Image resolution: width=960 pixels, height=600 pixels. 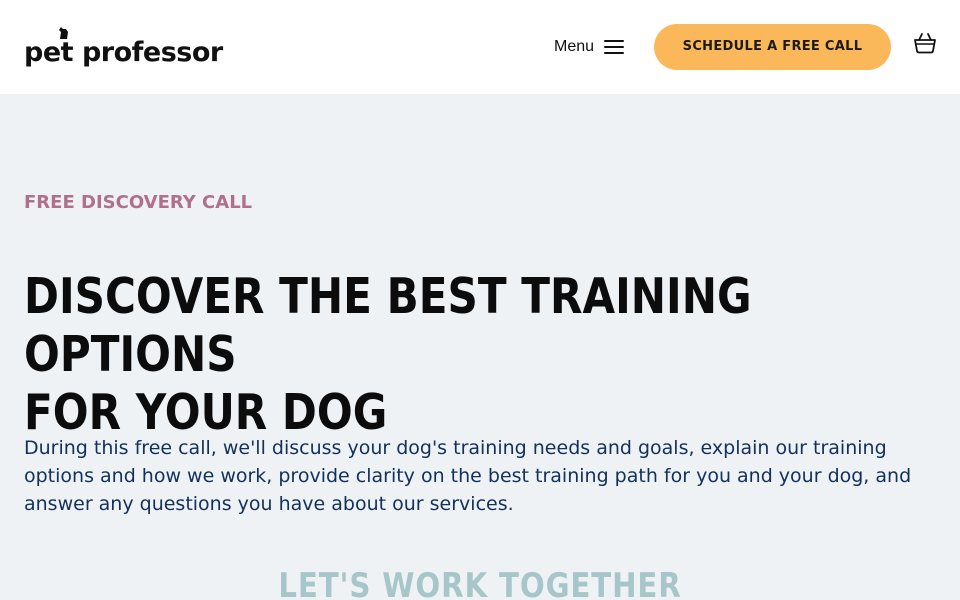 What do you see at coordinates (614, 47) in the screenshot?
I see `hamburger-icon` at bounding box center [614, 47].